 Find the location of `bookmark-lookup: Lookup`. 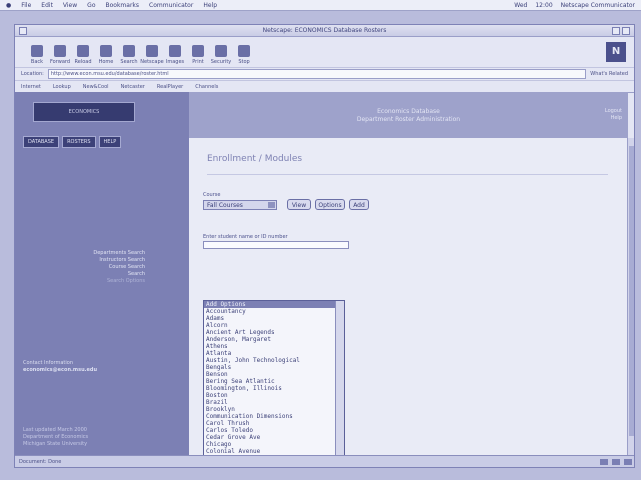

bookmark-lookup: Lookup is located at coordinates (62, 87).